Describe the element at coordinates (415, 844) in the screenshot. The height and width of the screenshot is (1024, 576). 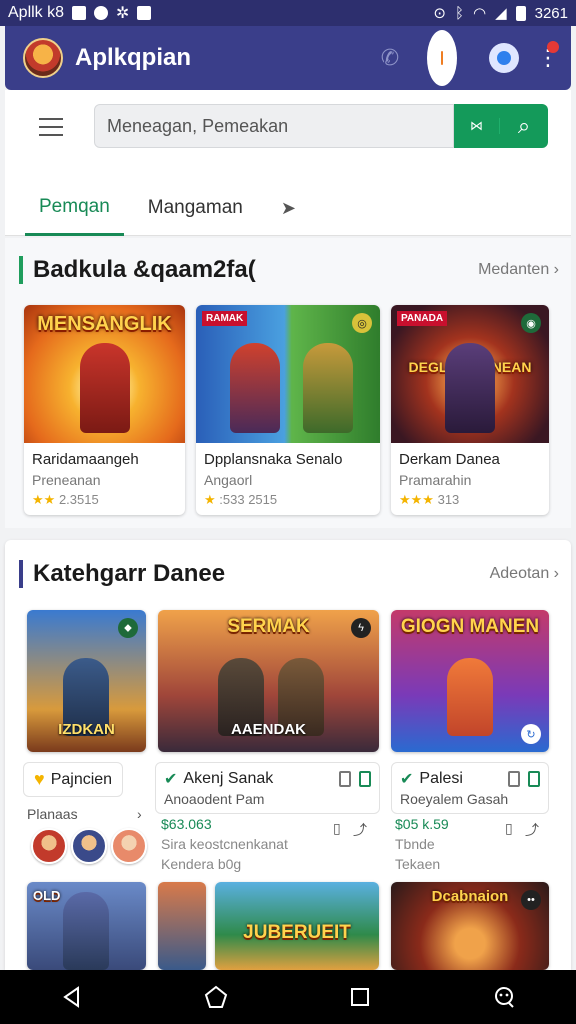
I see `offer-detail: Tbnde` at that location.